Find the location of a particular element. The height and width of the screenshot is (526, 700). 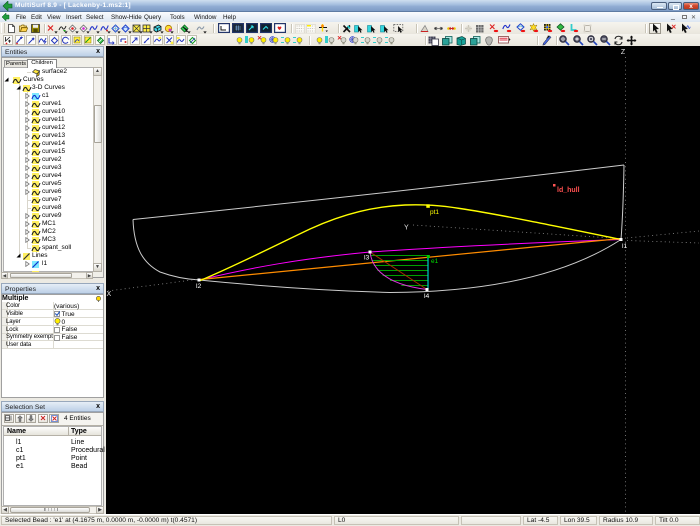

svg-text: l4 is located at coordinates (427, 296).